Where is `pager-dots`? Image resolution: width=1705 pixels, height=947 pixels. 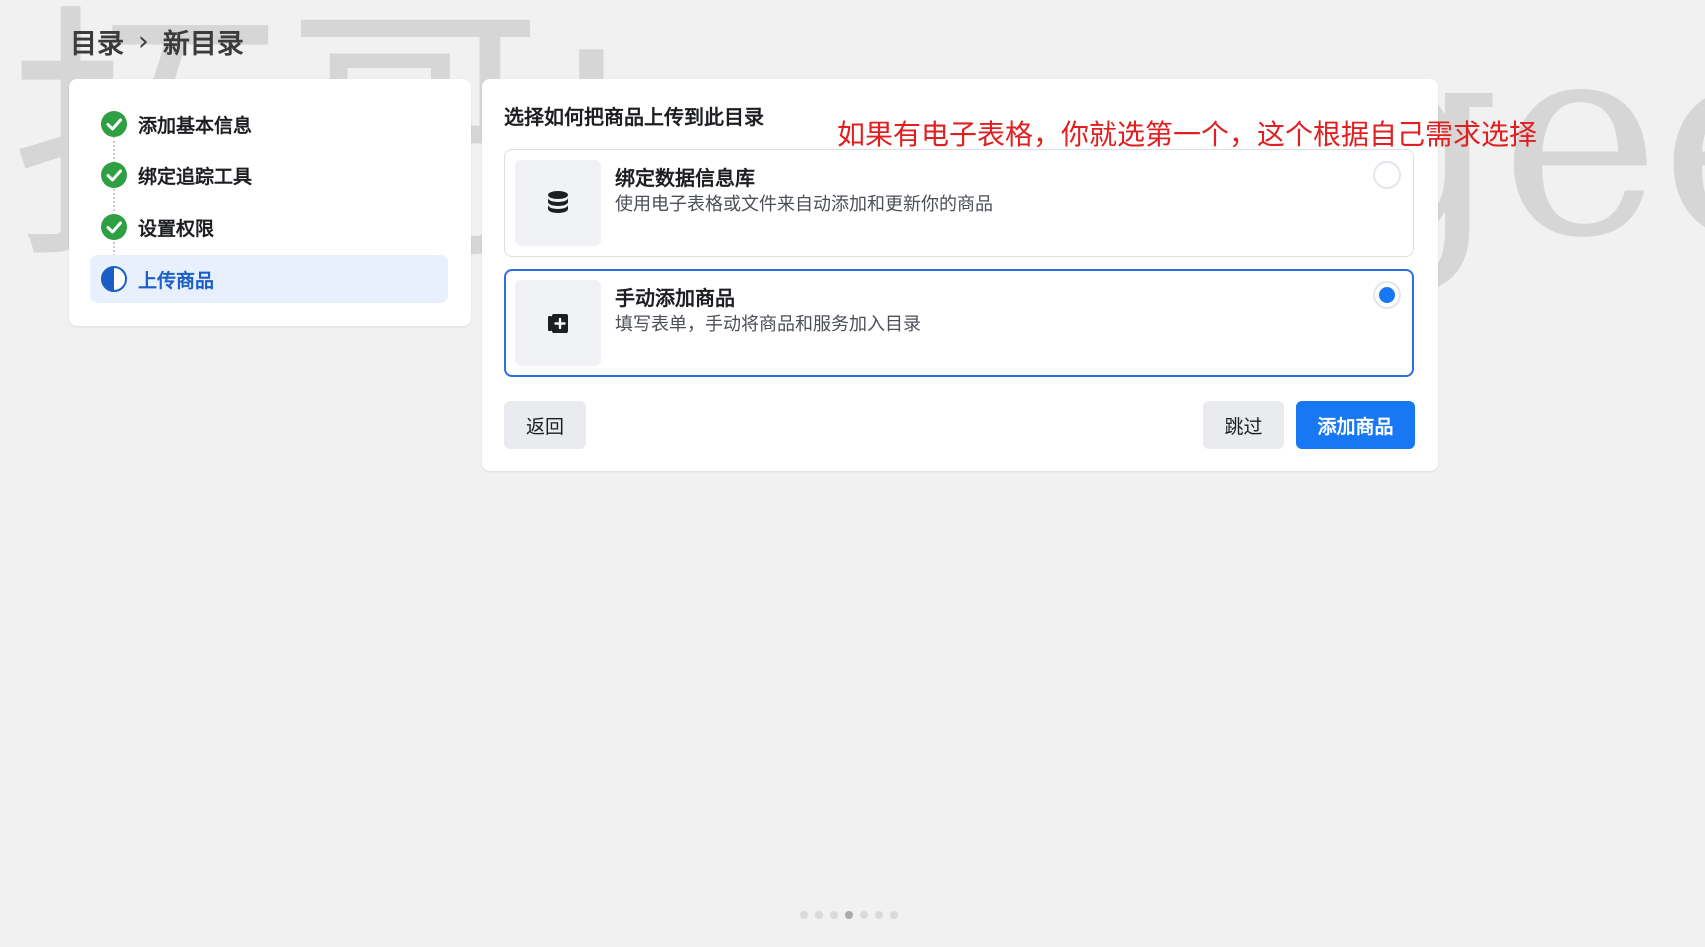
pager-dots is located at coordinates (849, 915).